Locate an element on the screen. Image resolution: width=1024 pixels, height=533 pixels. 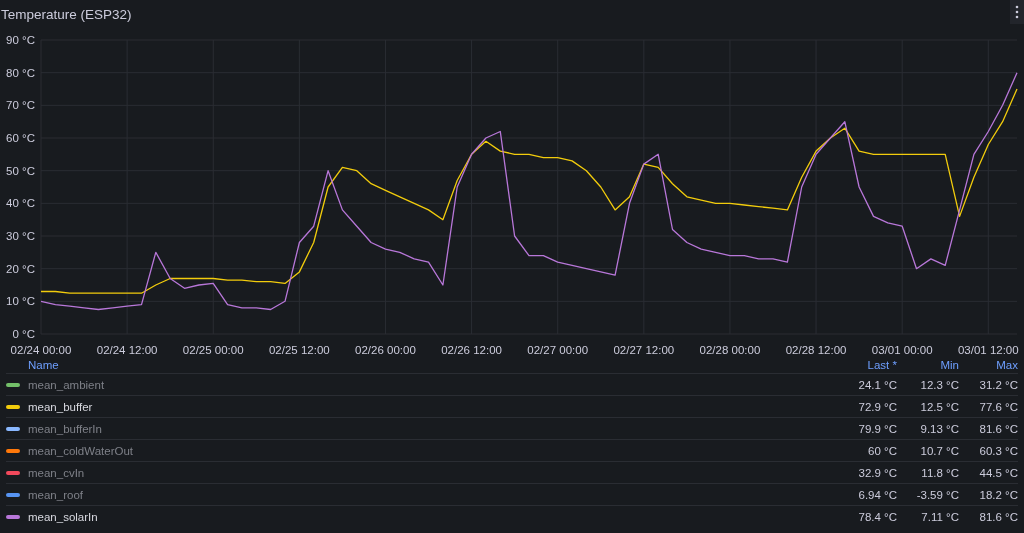
legend-value: 12.3 °C is located at coordinates (939, 384).